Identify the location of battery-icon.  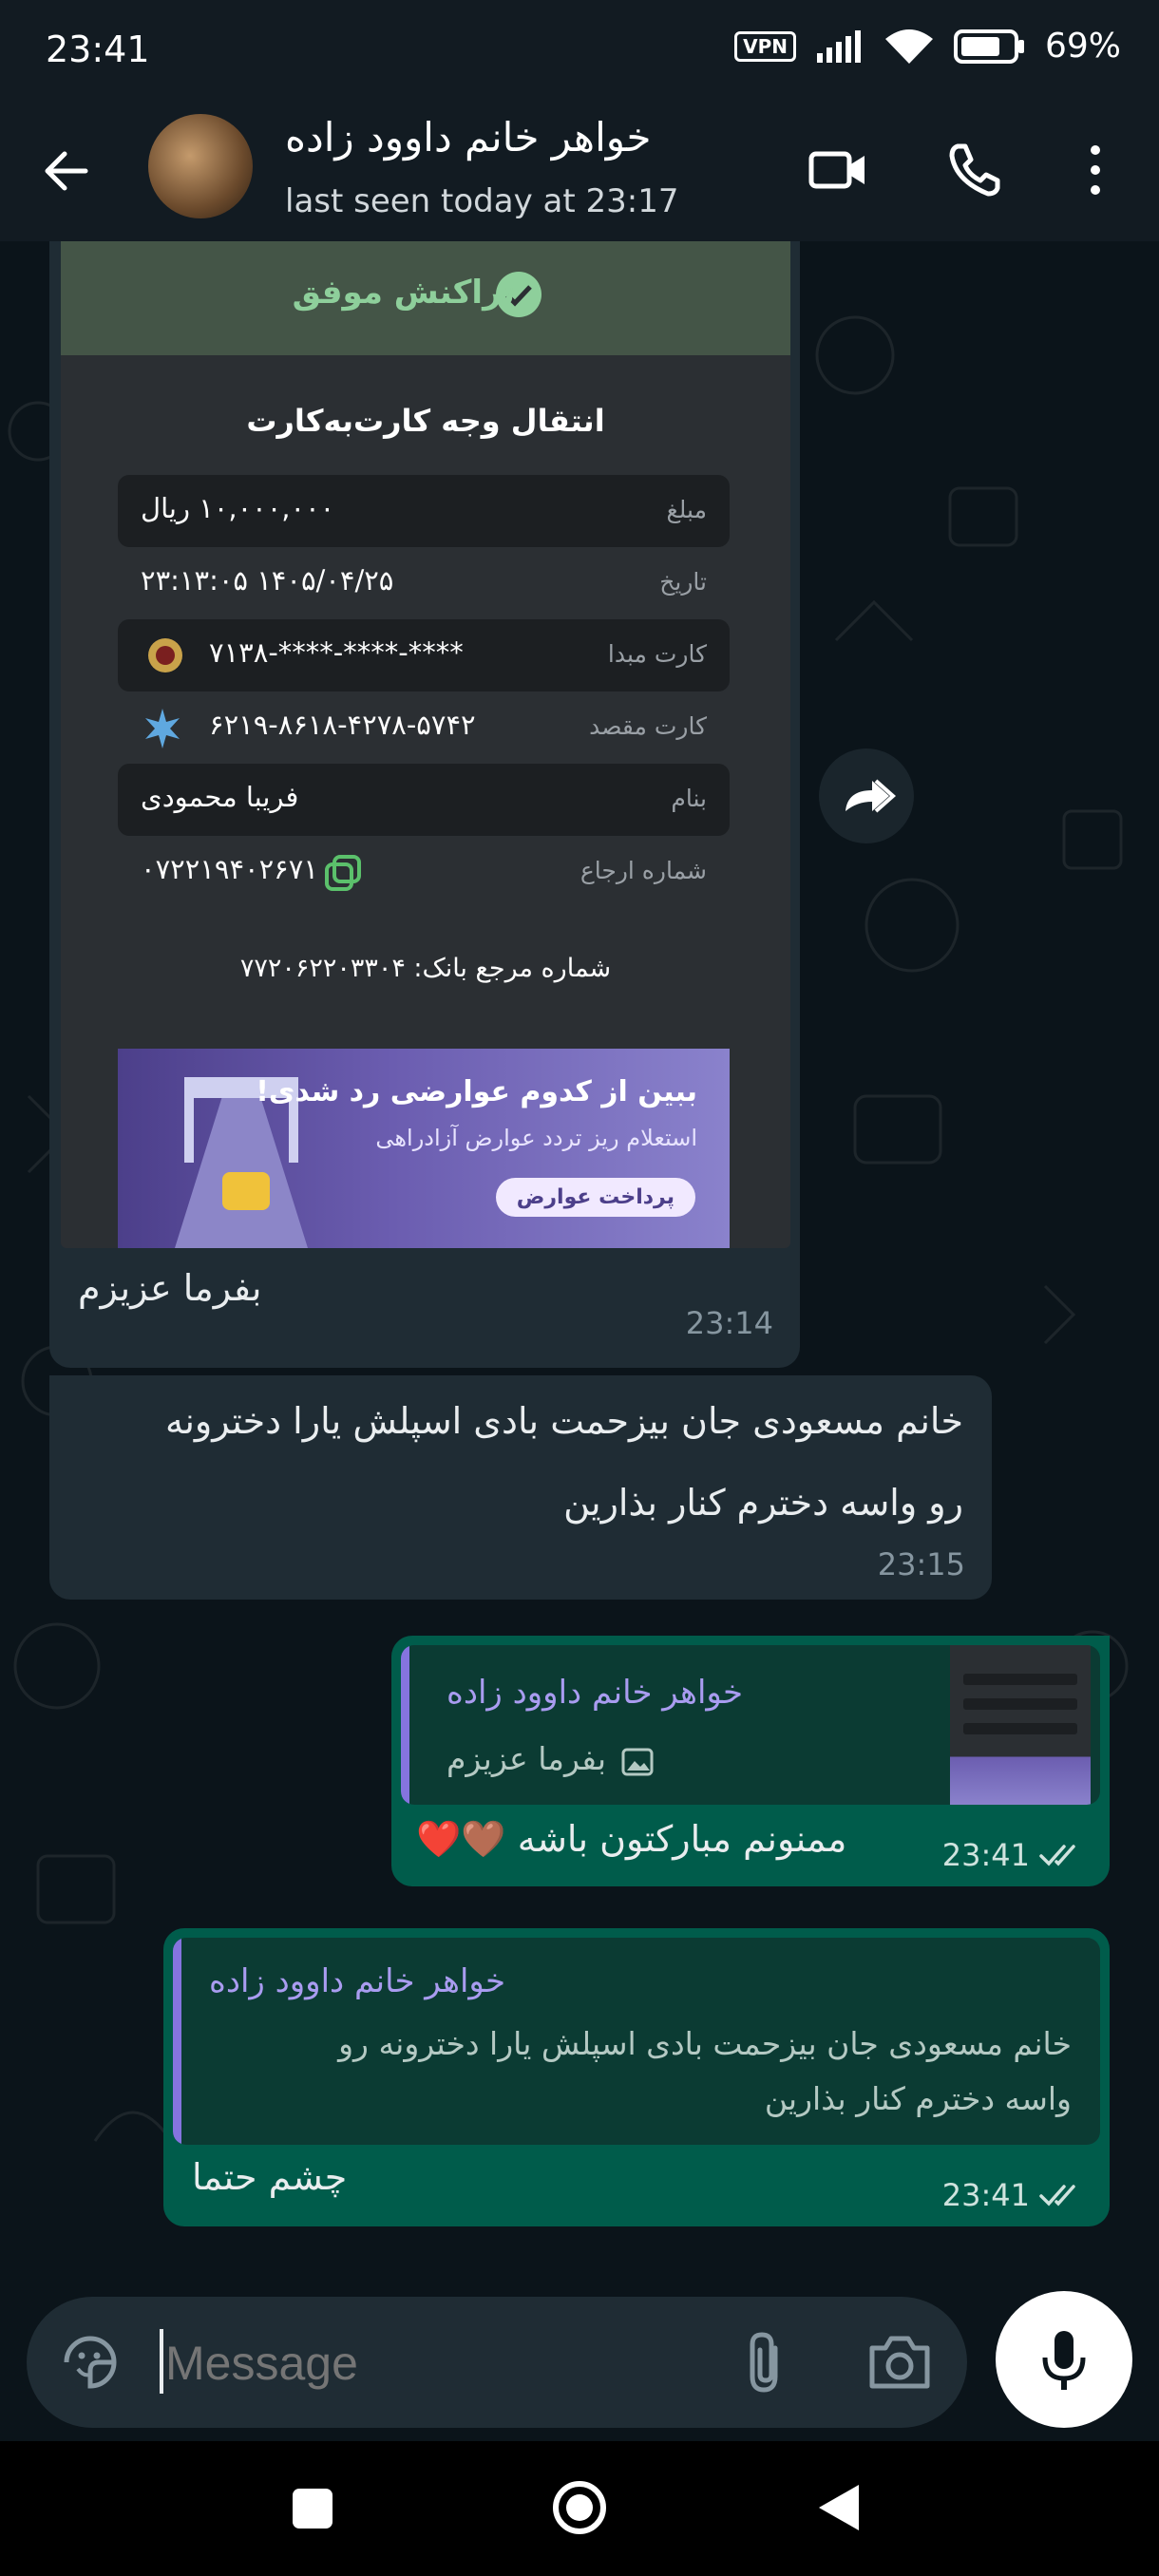
(988, 46).